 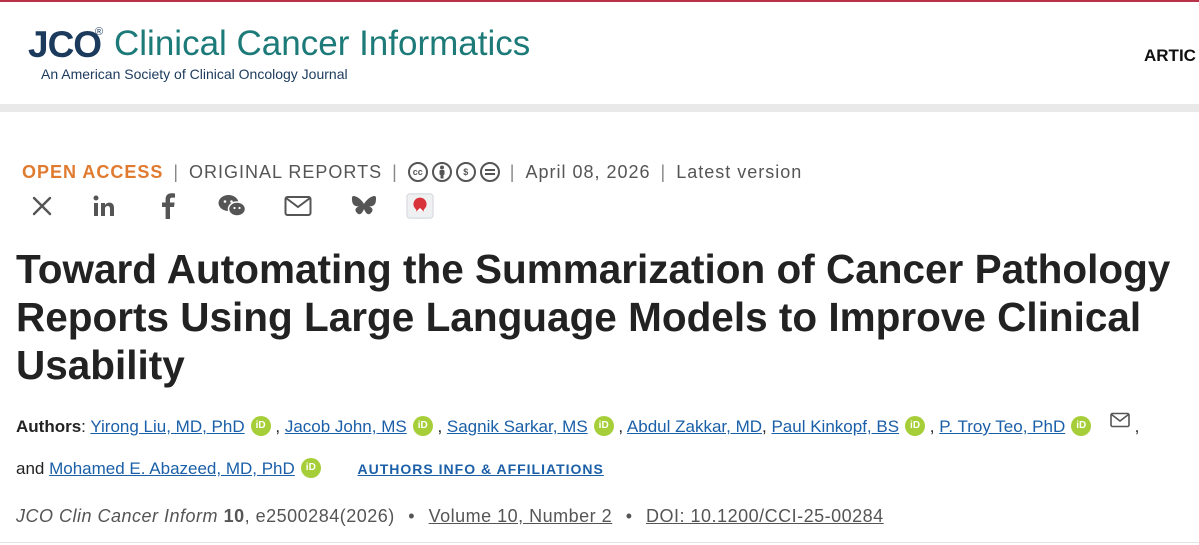 I want to click on author-link: Sagnik Sarkar, MS, so click(x=517, y=426).